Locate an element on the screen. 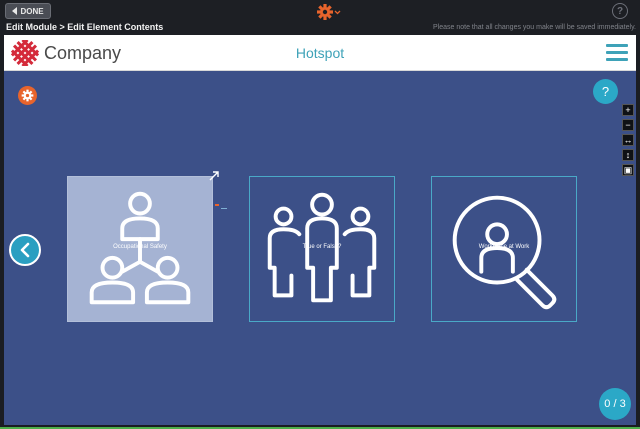 The width and height of the screenshot is (640, 429). hotspot-card-workplace-at-work: Workplace at Work is located at coordinates (504, 249).